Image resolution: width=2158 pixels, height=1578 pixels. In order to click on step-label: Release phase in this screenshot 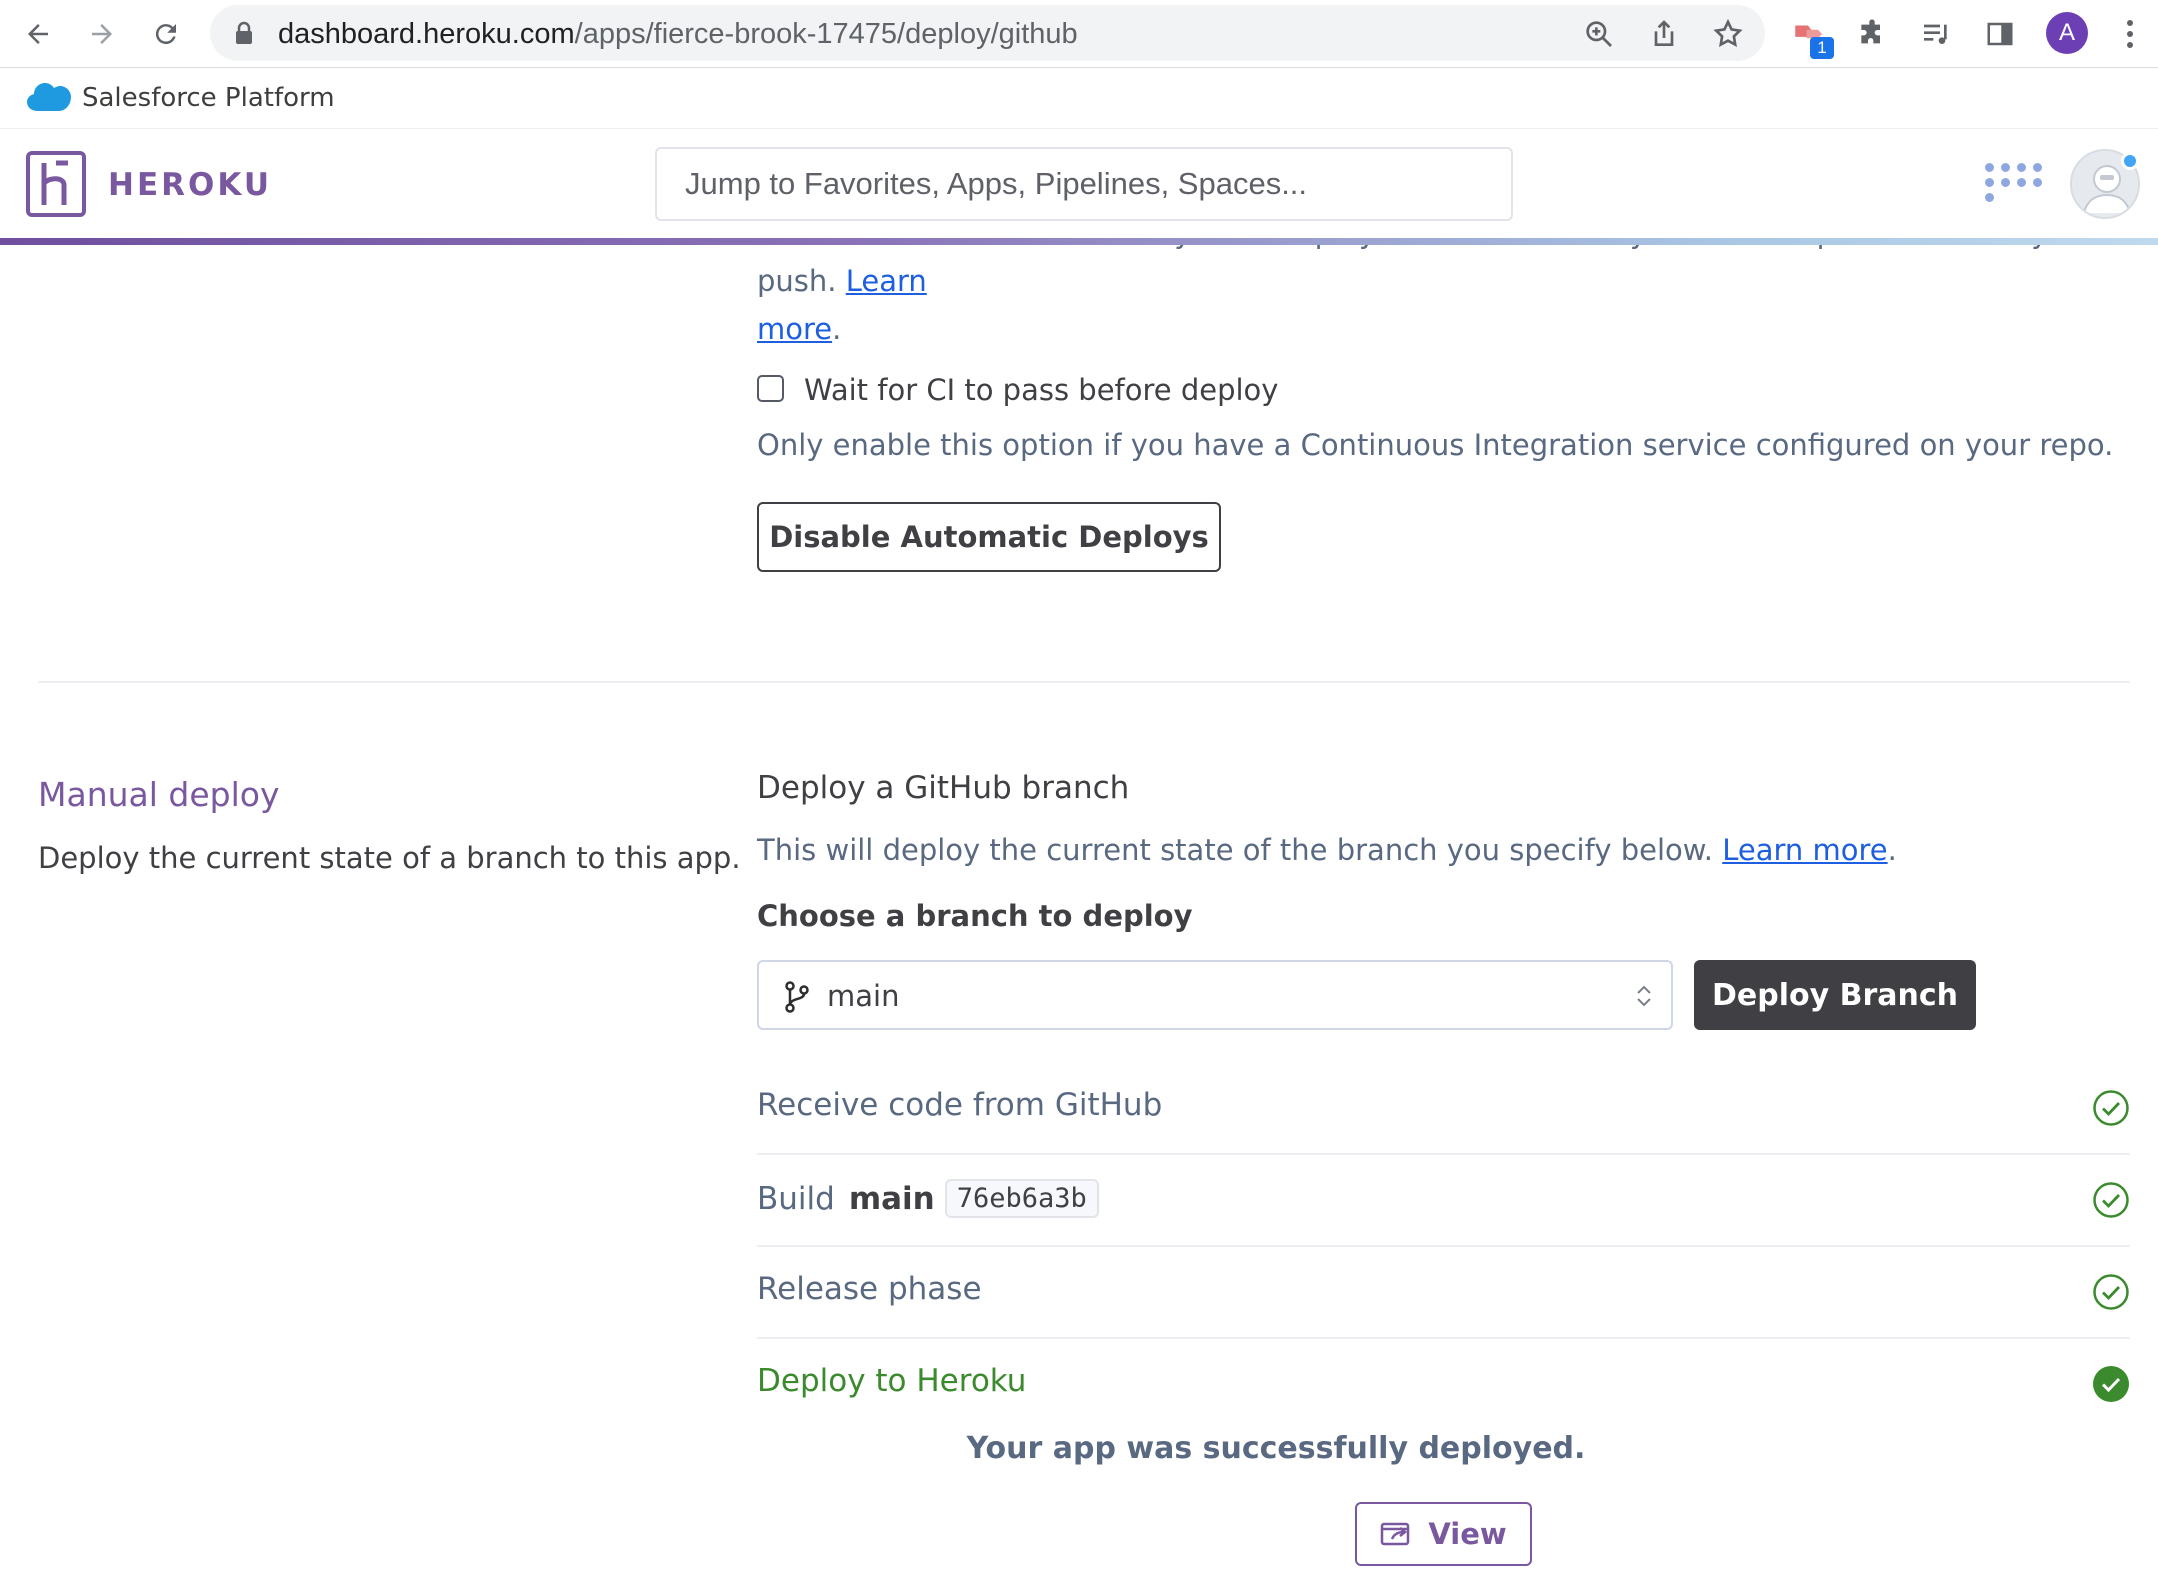, I will do `click(869, 1289)`.